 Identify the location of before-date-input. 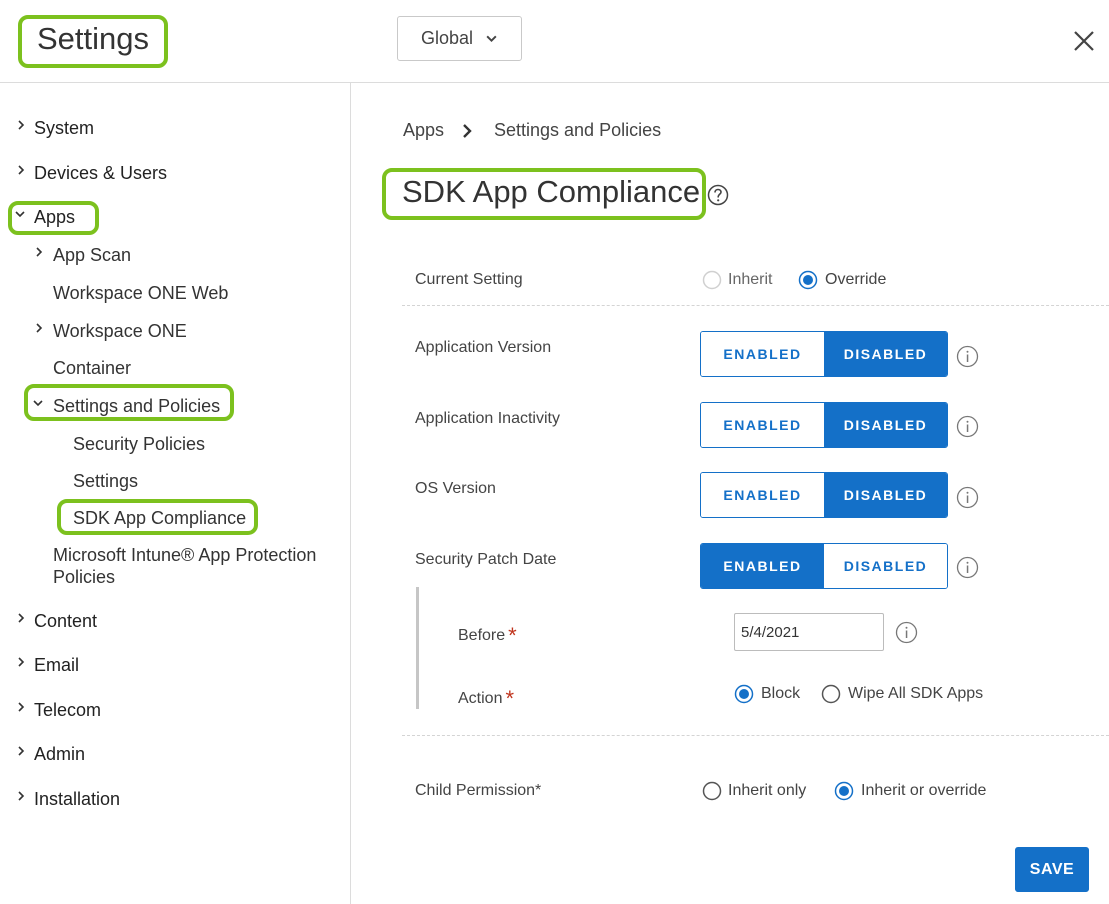
(809, 632).